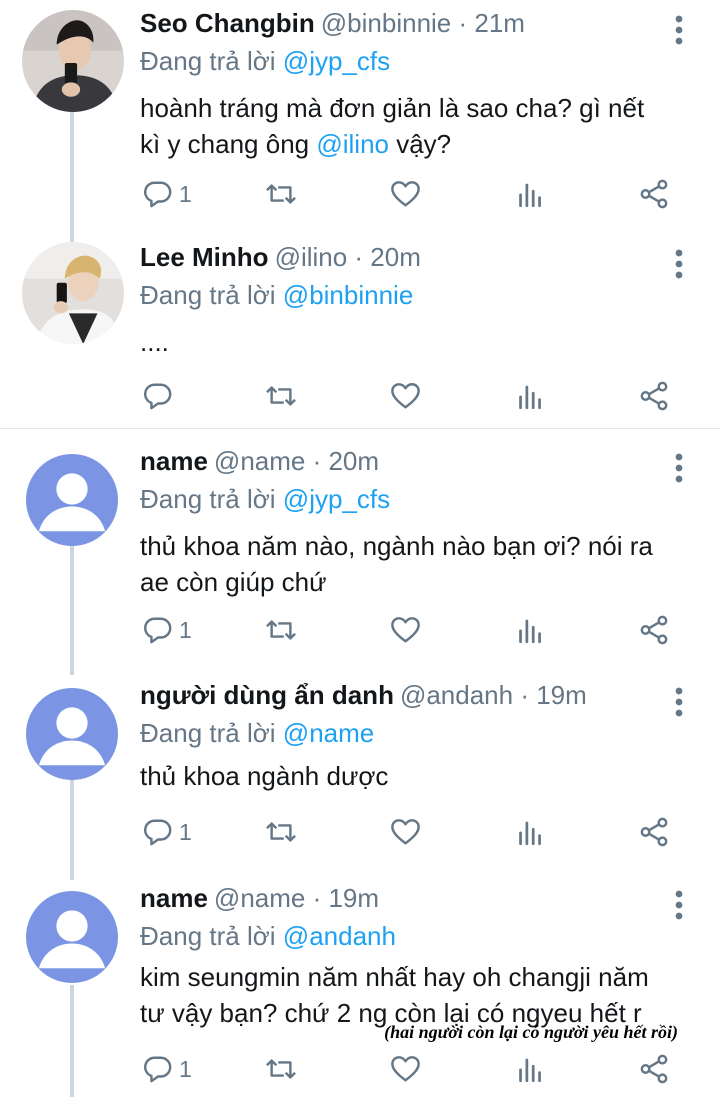 This screenshot has height=1097, width=720. Describe the element at coordinates (347, 257) in the screenshot. I see `handle-and-time: @ilino · 20m` at that location.